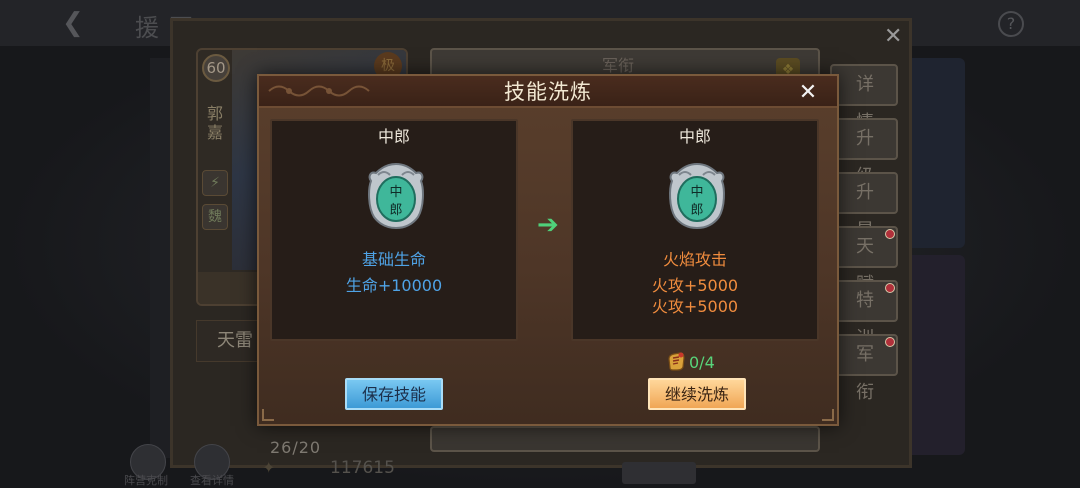  What do you see at coordinates (864, 206) in the screenshot?
I see `star-up-button: 升星` at bounding box center [864, 206].